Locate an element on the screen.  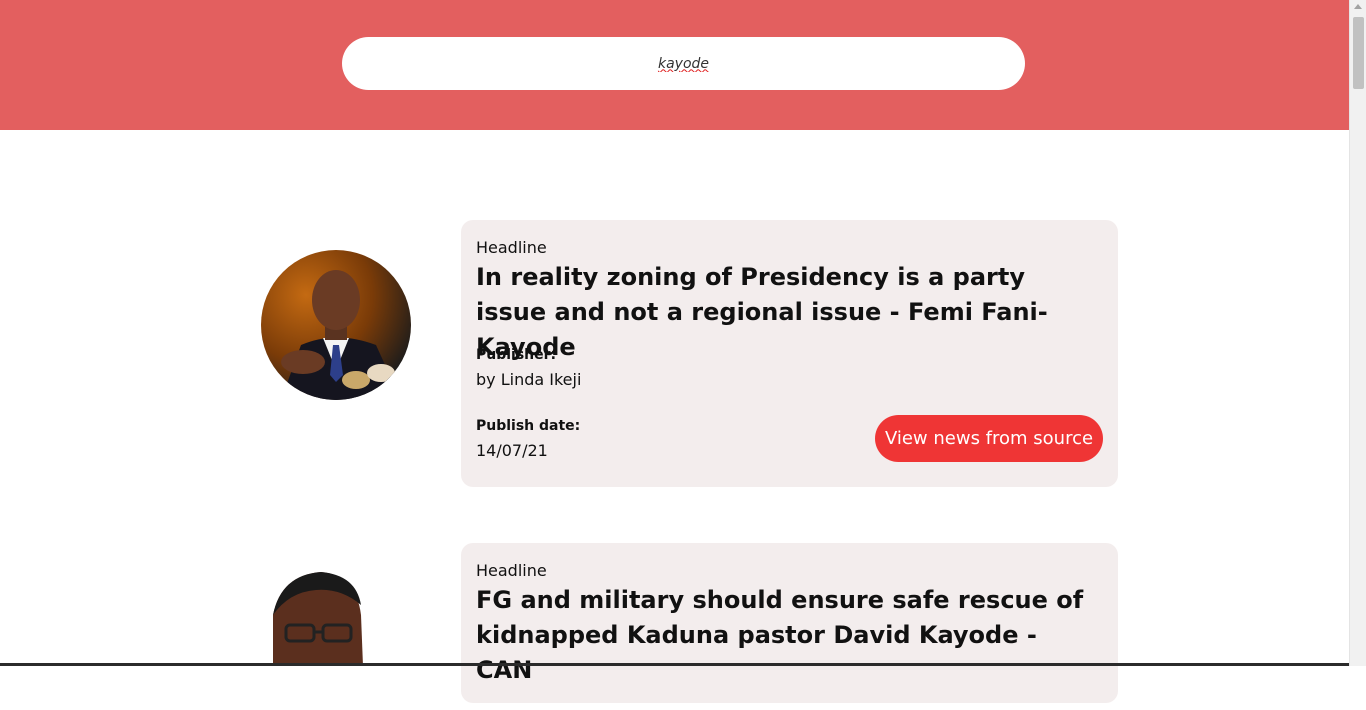
scroll-up-arrow-icon is located at coordinates (1358, 6).